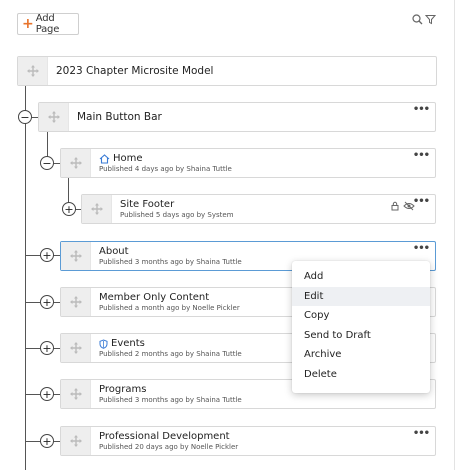 The height and width of the screenshot is (470, 468). Describe the element at coordinates (128, 158) in the screenshot. I see `node-title: Home` at that location.